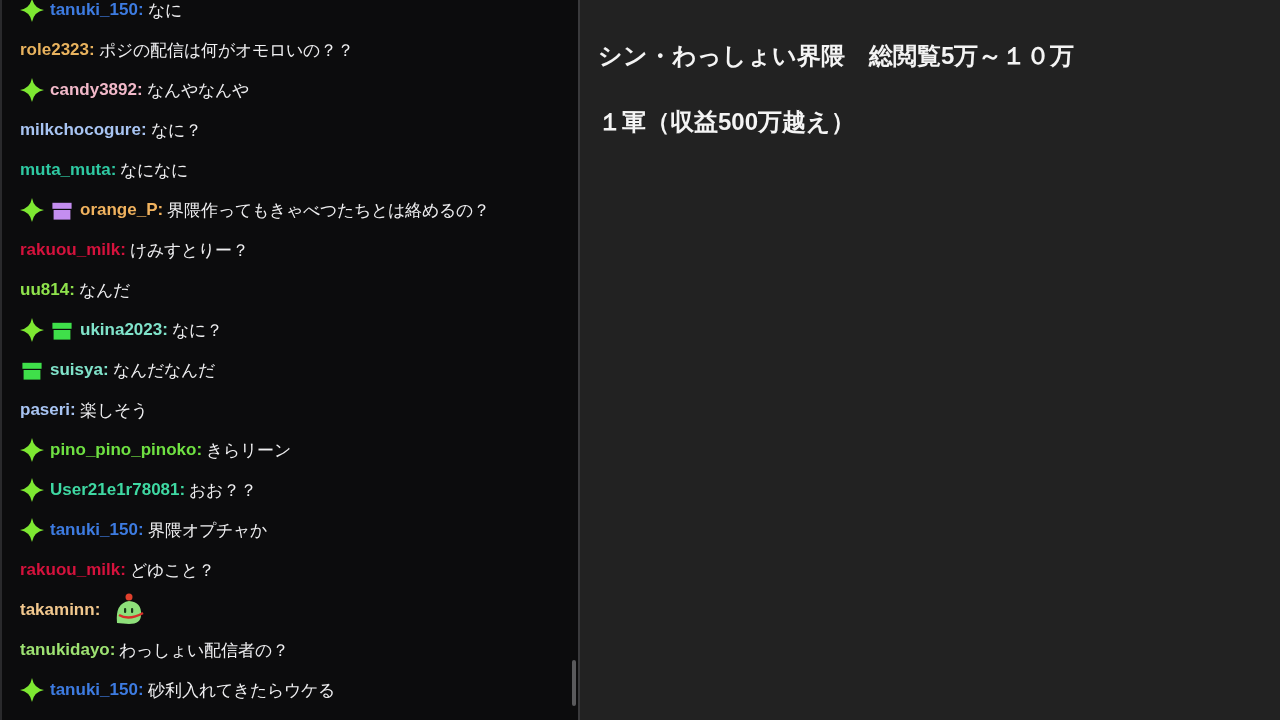 The width and height of the screenshot is (1280, 720). What do you see at coordinates (163, 370) in the screenshot?
I see `chat-message: なんだなんだ` at bounding box center [163, 370].